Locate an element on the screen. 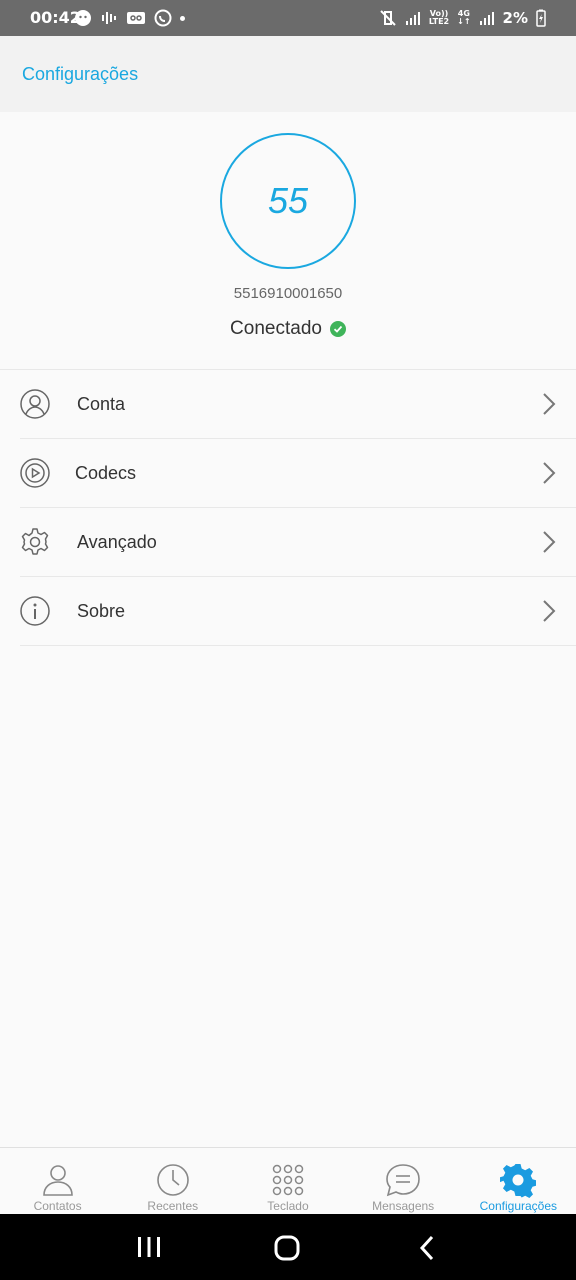  tab-label: Configurações is located at coordinates (518, 1206).